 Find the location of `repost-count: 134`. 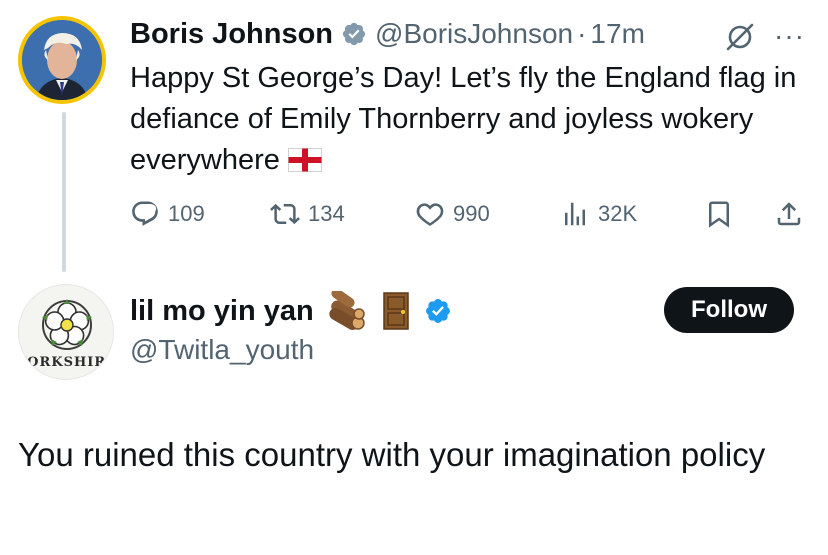

repost-count: 134 is located at coordinates (326, 213).